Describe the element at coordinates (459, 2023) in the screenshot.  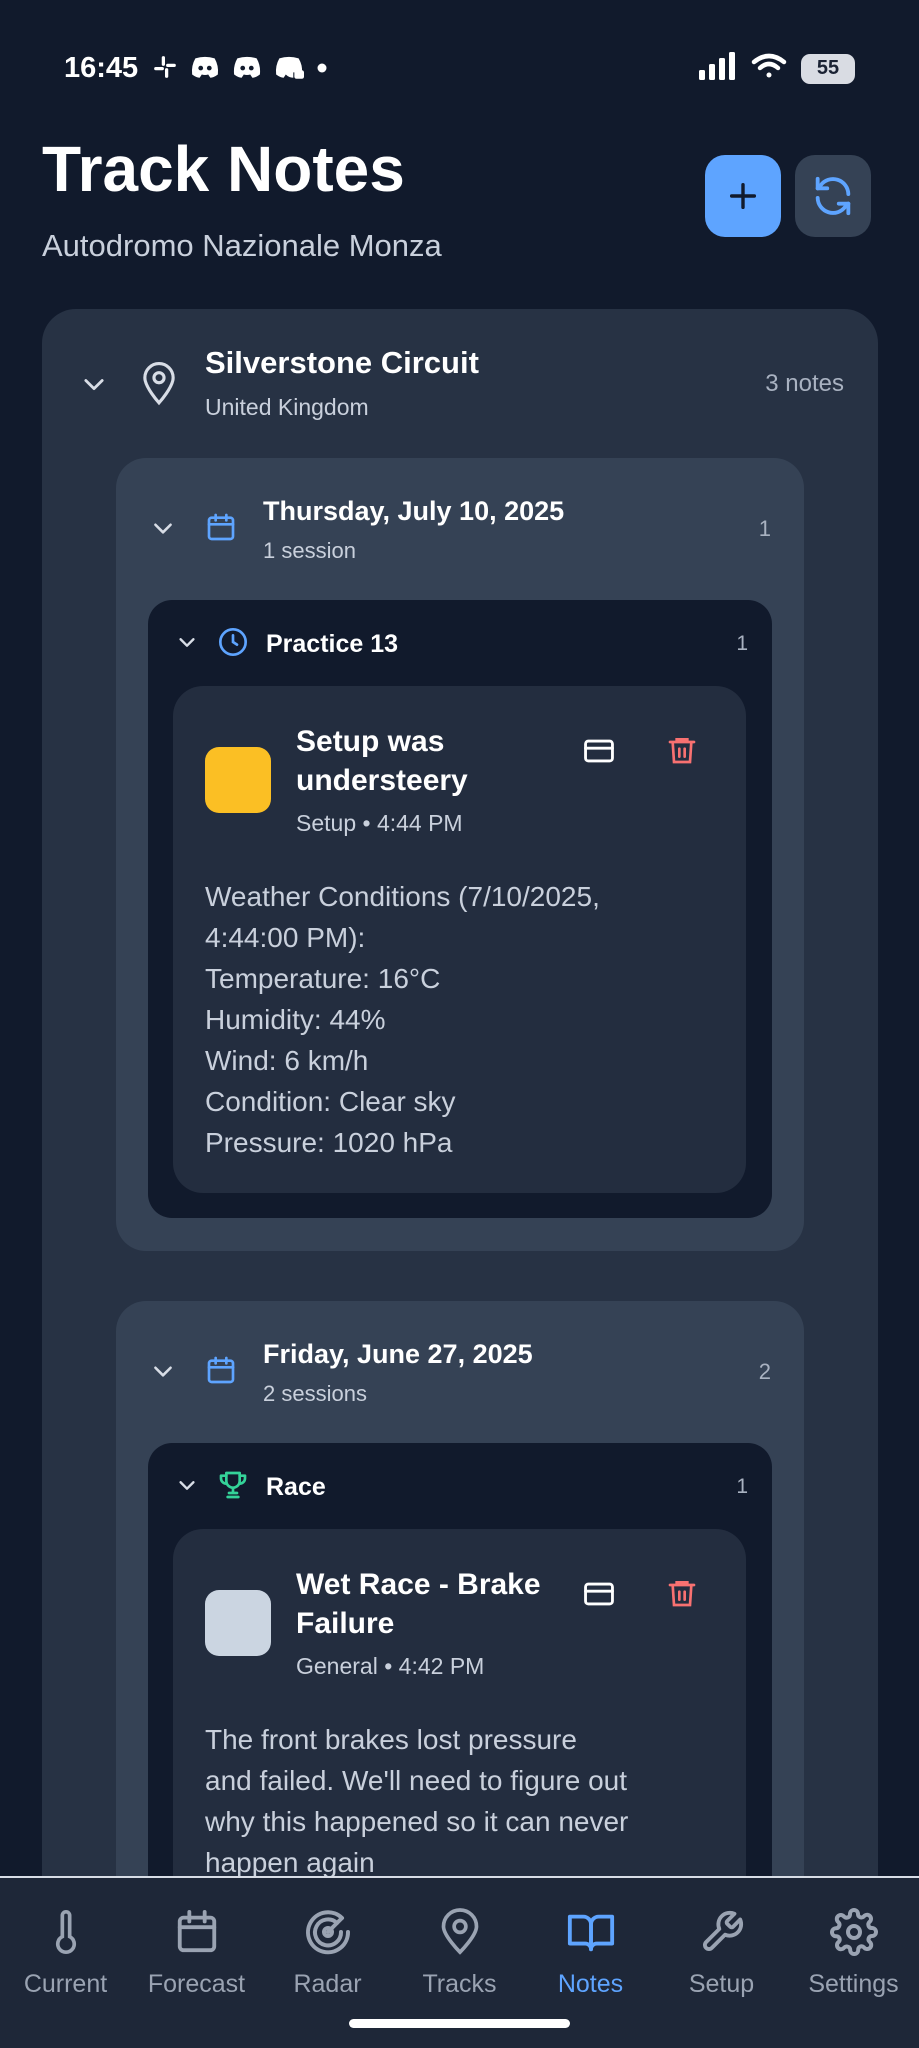
I see `home-indicator` at that location.